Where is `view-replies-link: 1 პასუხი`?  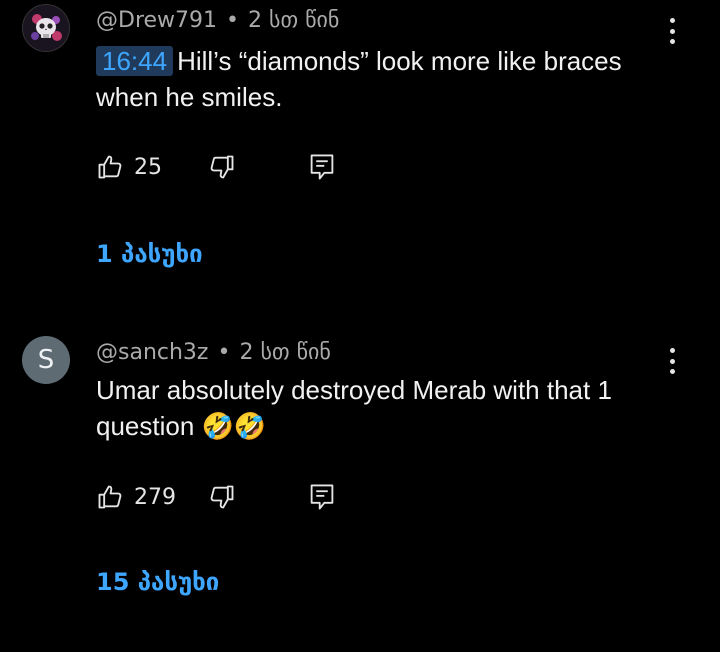
view-replies-link: 1 პასუხი is located at coordinates (149, 254).